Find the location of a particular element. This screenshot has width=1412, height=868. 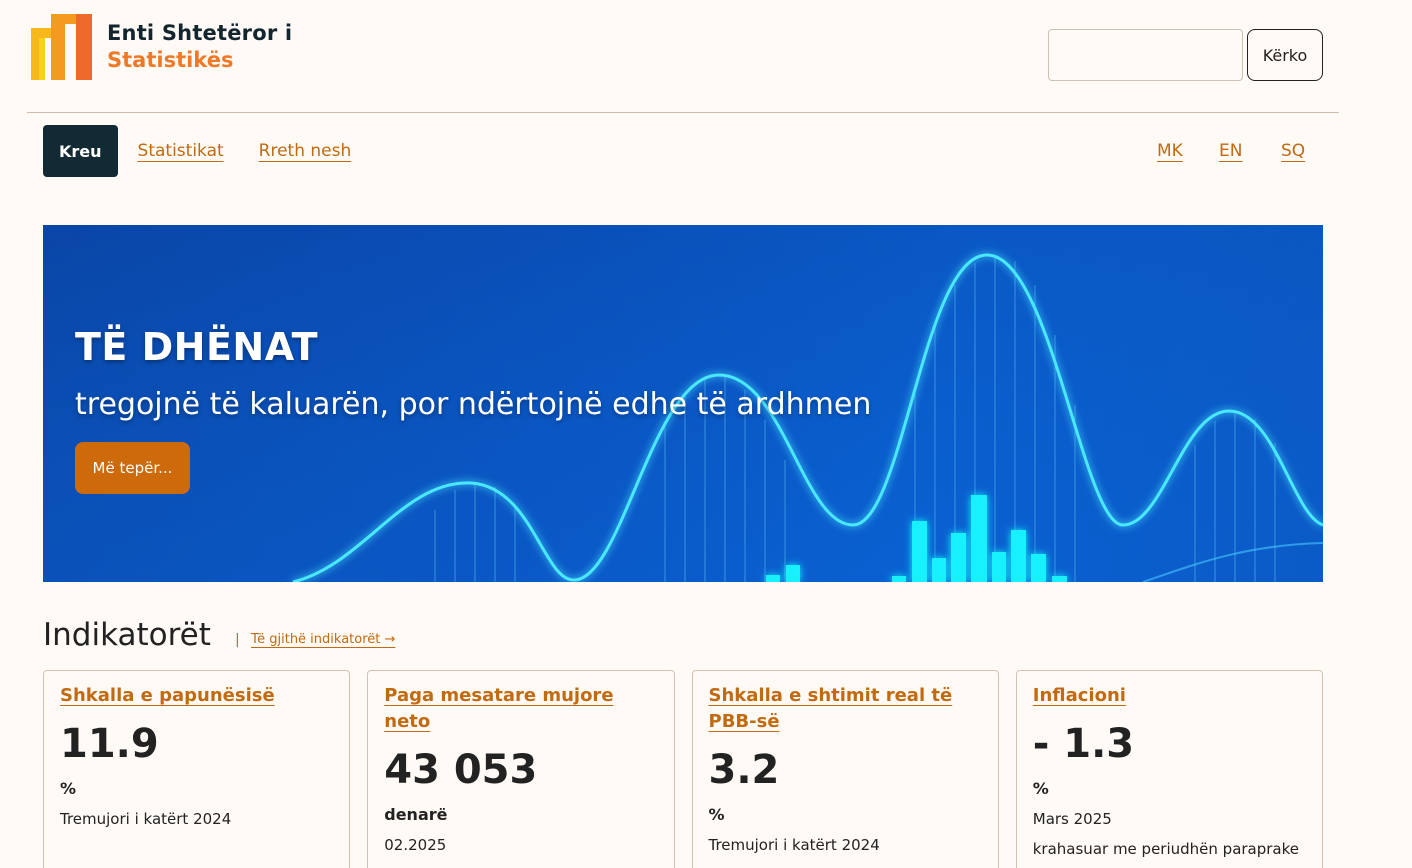

indicator-card-value: 11.9 is located at coordinates (109, 744).